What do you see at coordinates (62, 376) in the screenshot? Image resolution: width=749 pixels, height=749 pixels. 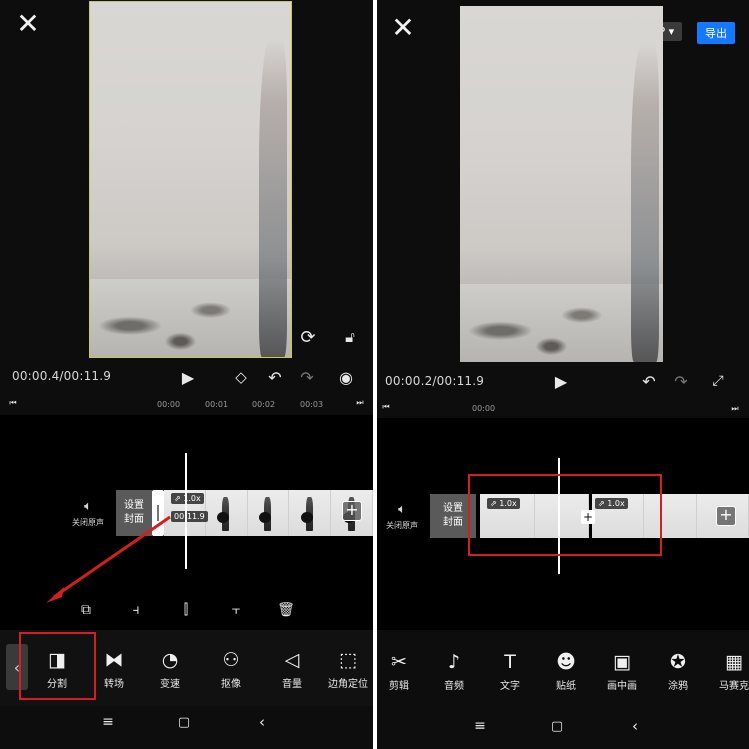 I see `playback-time: 00:00.4/00:11.9` at bounding box center [62, 376].